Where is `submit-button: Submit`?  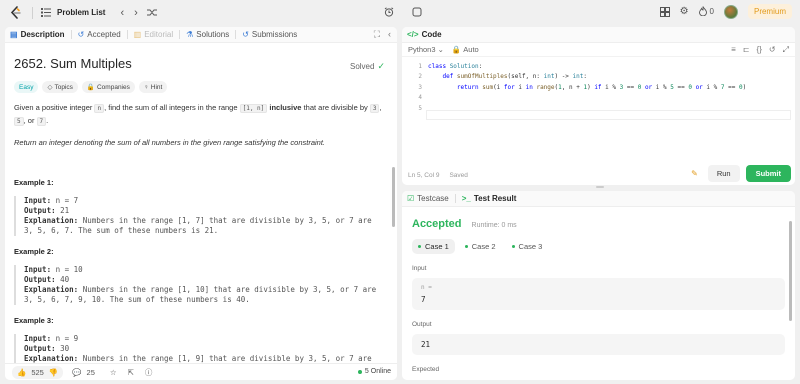
submit-button: Submit is located at coordinates (768, 173).